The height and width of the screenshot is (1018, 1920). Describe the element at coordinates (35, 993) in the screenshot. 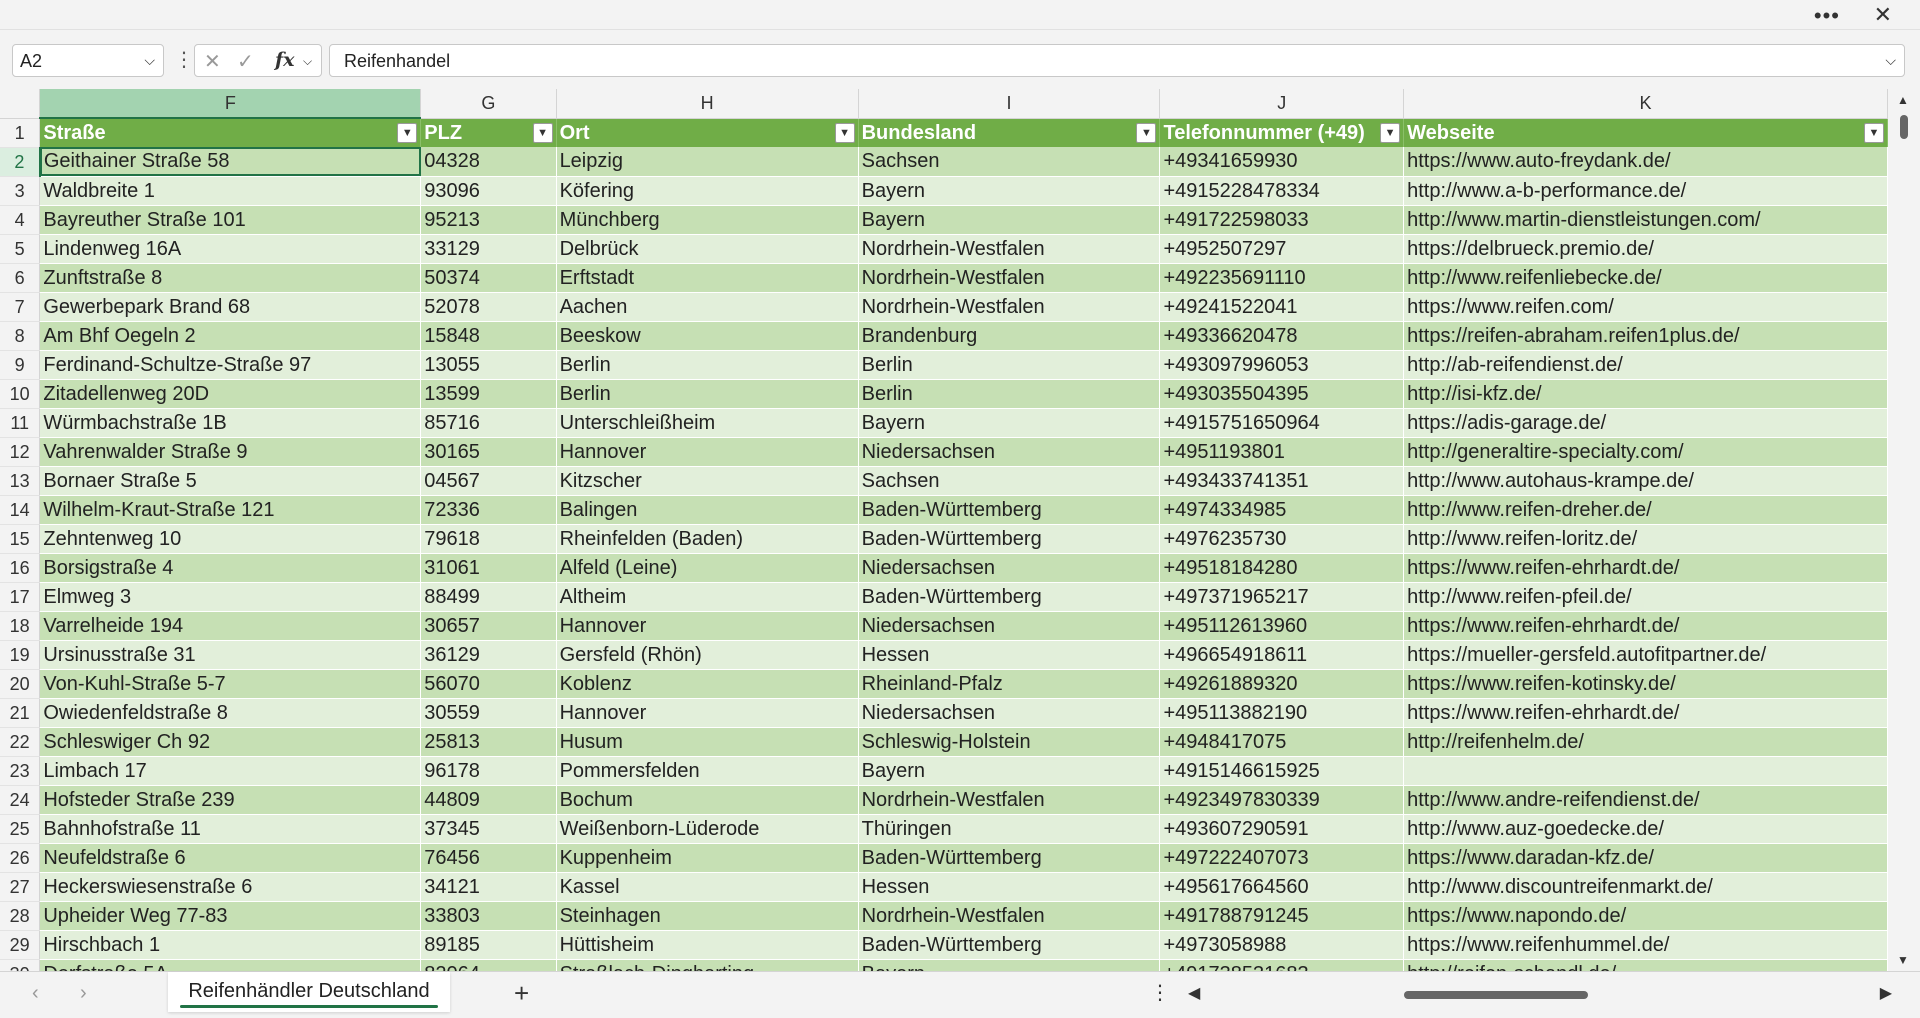

I see `previous-sheet-icon: ‹` at that location.